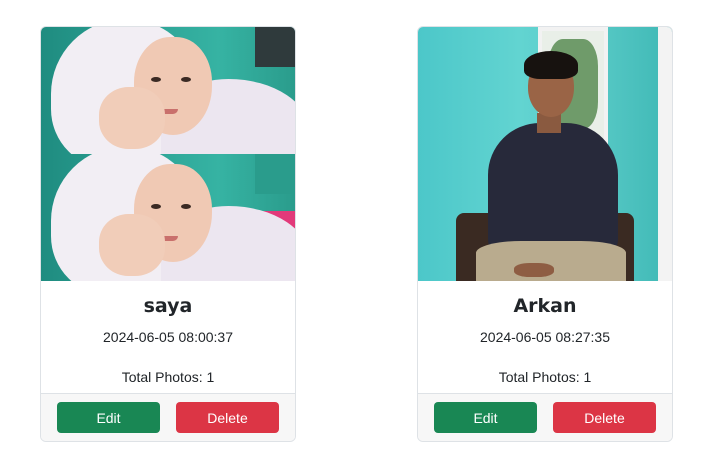  I want to click on card-body: saya 2024-06-05 08:00:37 Total Photos: 1, so click(168, 340).